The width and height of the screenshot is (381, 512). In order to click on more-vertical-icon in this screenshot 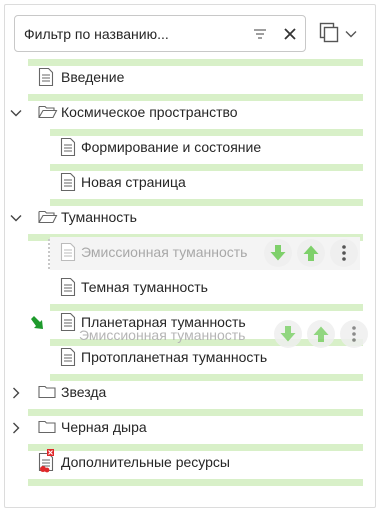, I will do `click(344, 253)`.